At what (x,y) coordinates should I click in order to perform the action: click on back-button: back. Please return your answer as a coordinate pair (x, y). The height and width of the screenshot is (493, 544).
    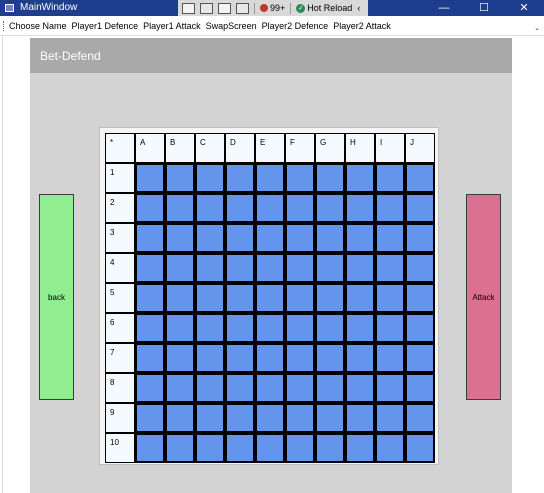
    Looking at the image, I should click on (56, 297).